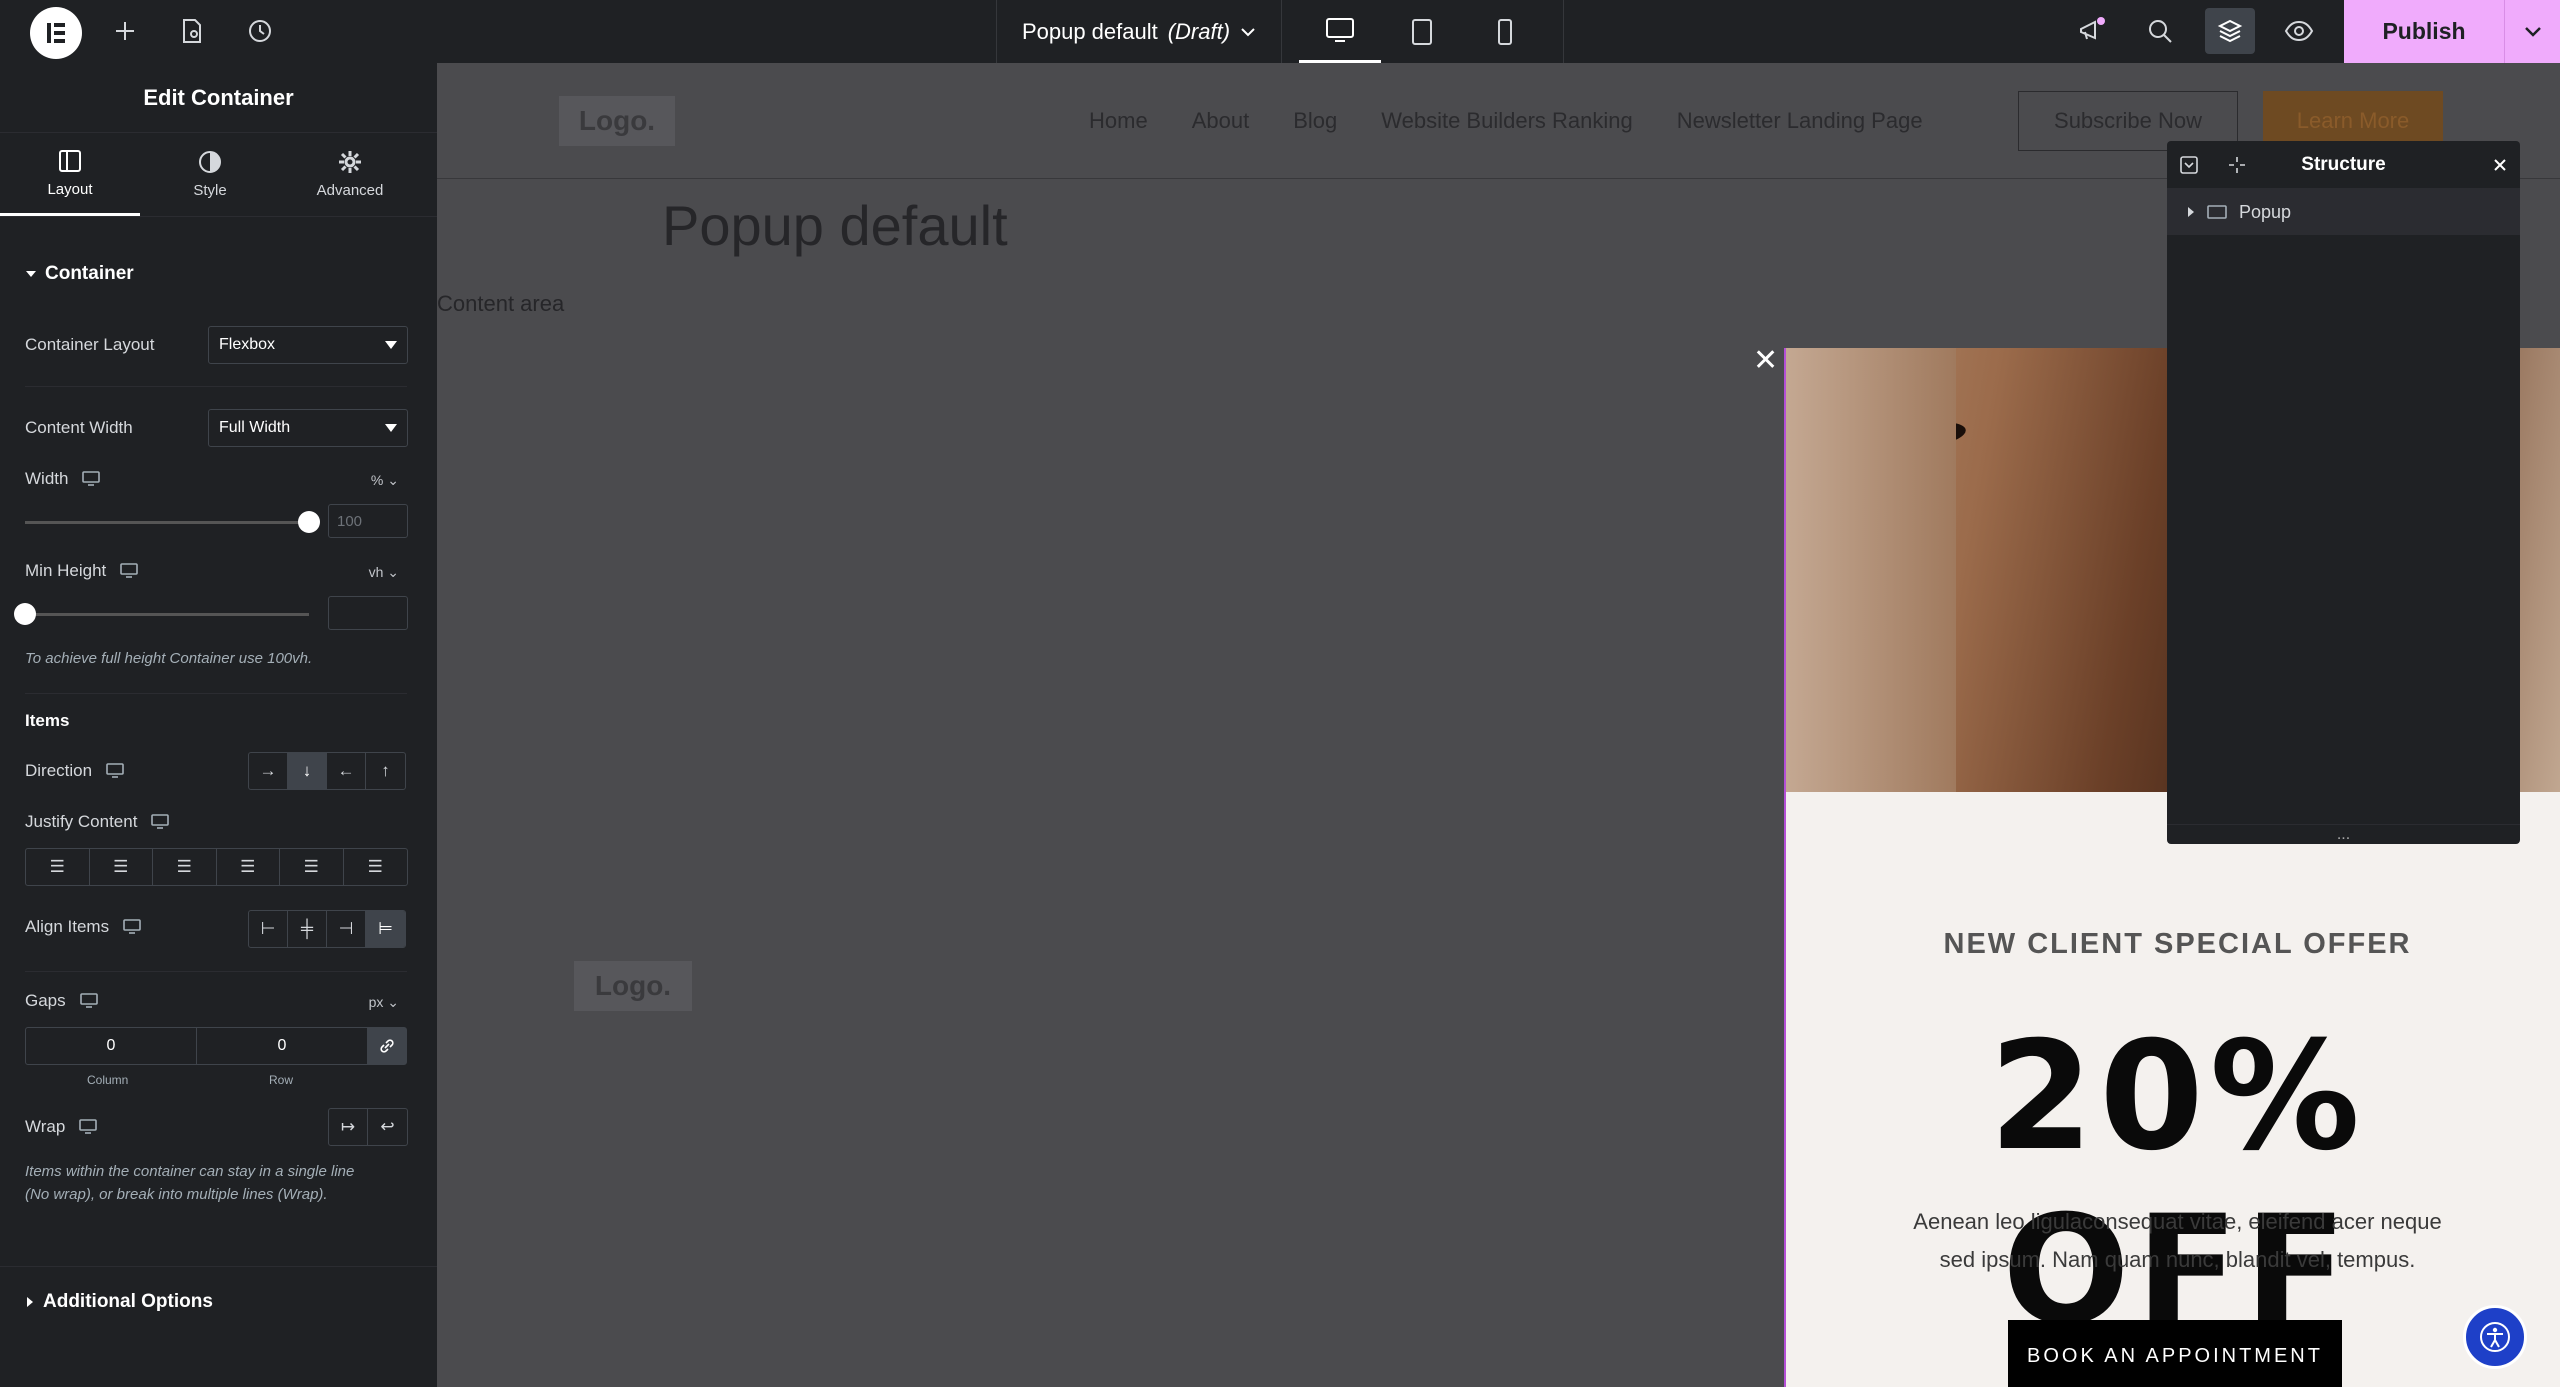 The width and height of the screenshot is (2560, 1387). Describe the element at coordinates (282, 1046) in the screenshot. I see `gap-row-input: 0` at that location.